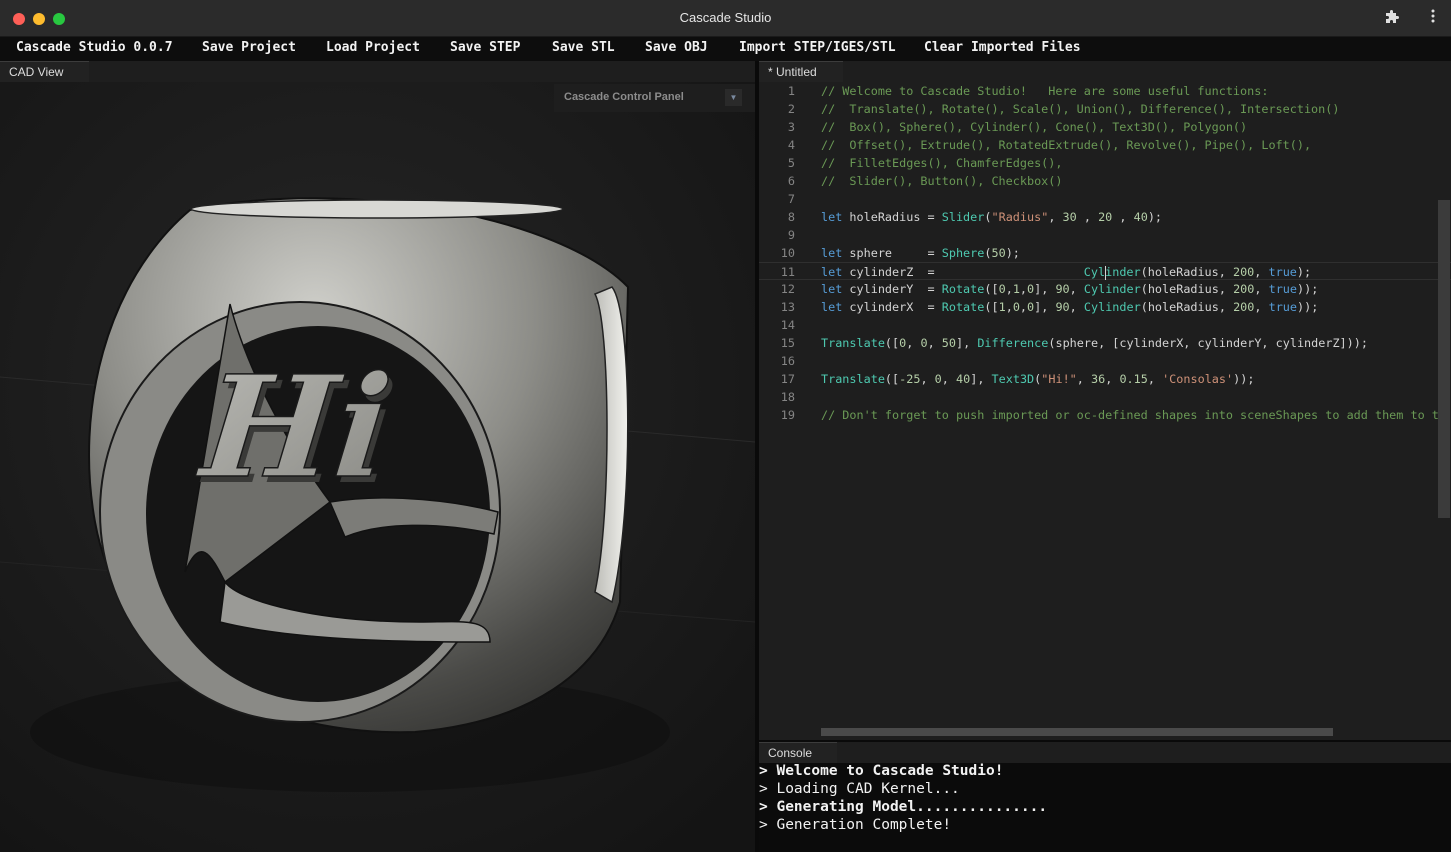 The height and width of the screenshot is (852, 1451). What do you see at coordinates (373, 47) in the screenshot?
I see `menu-load-project: Load Project` at bounding box center [373, 47].